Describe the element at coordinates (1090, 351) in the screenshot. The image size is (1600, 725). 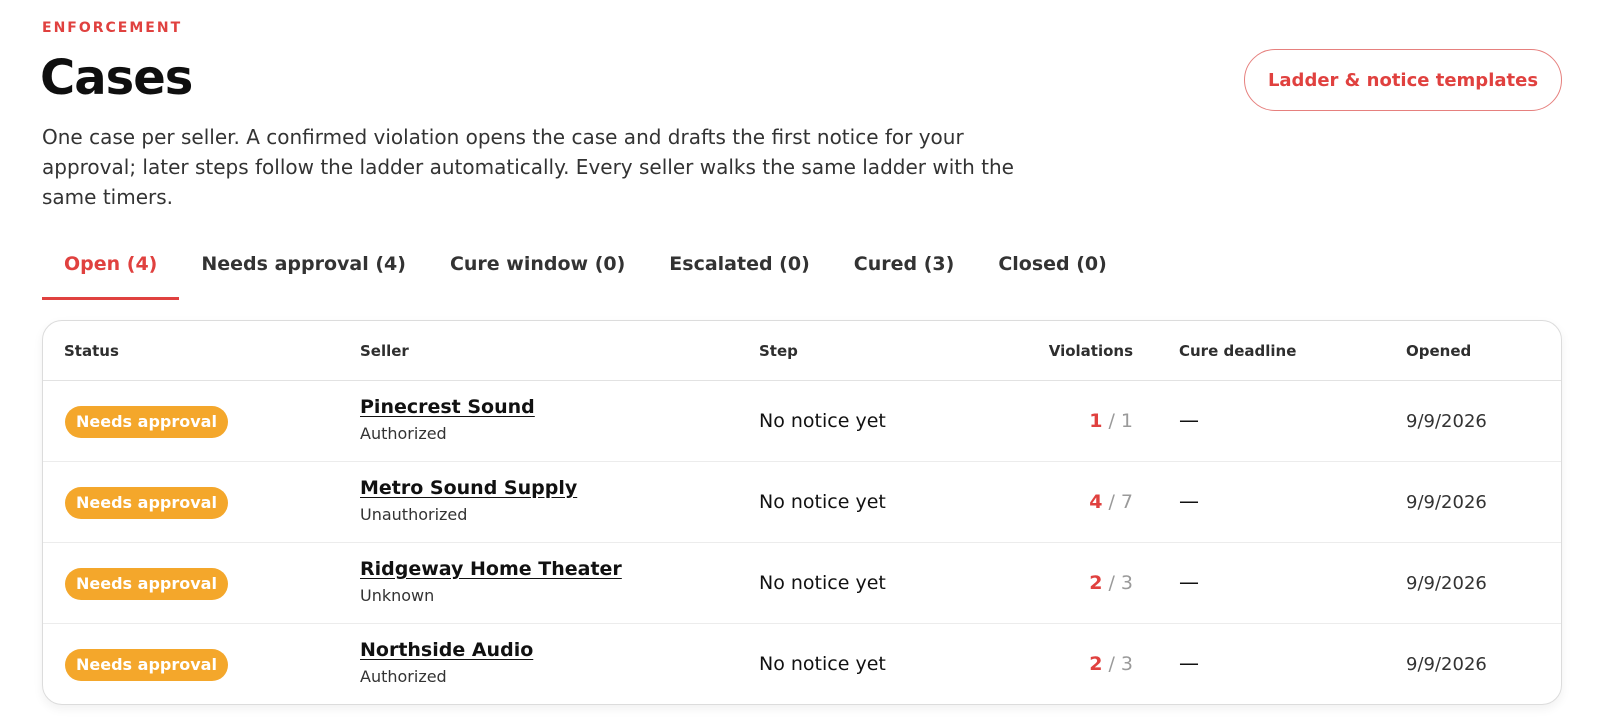
I see `column-header-violations: Violations` at that location.